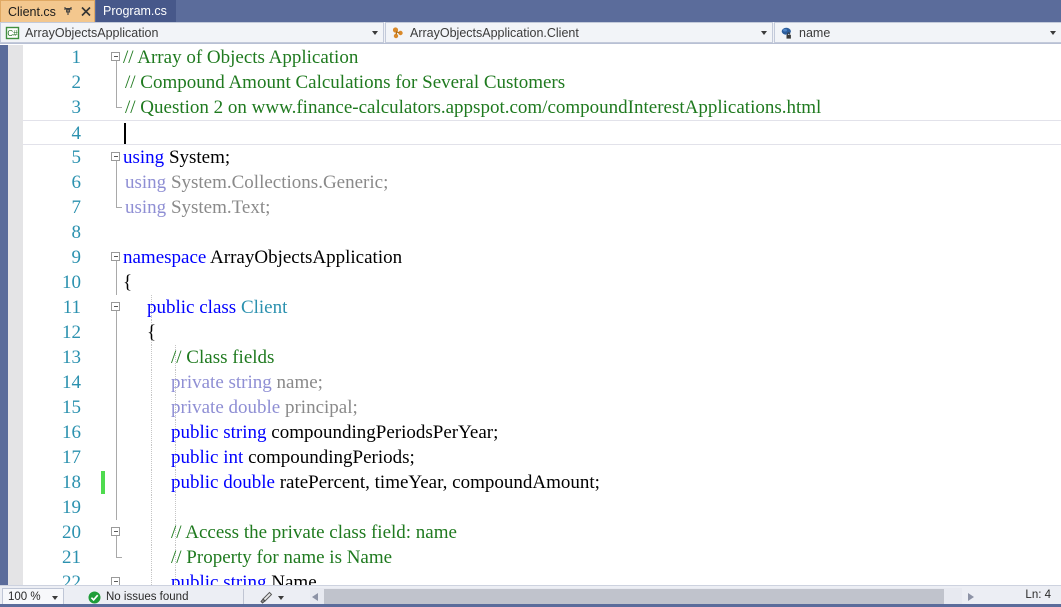  I want to click on line-number: 5, so click(76, 157).